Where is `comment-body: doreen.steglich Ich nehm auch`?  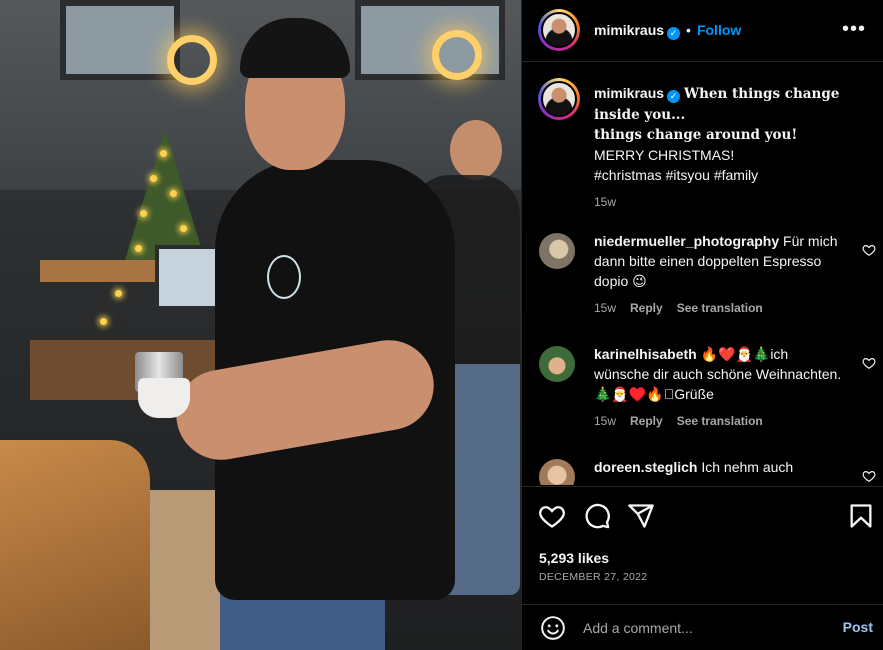 comment-body: doreen.steglich Ich nehm auch is located at coordinates (719, 467).